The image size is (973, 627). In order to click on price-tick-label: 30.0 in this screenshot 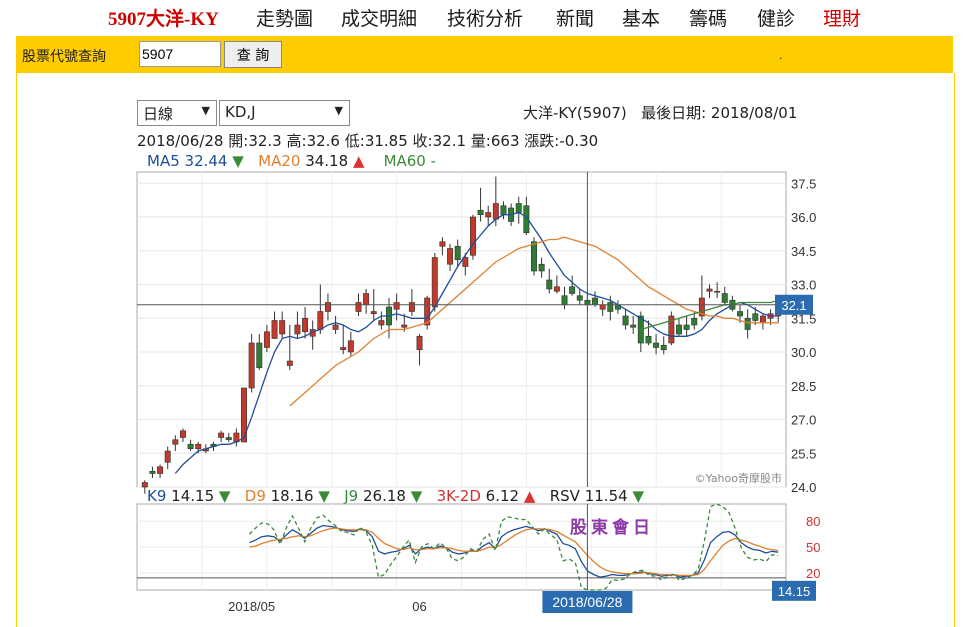, I will do `click(803, 352)`.